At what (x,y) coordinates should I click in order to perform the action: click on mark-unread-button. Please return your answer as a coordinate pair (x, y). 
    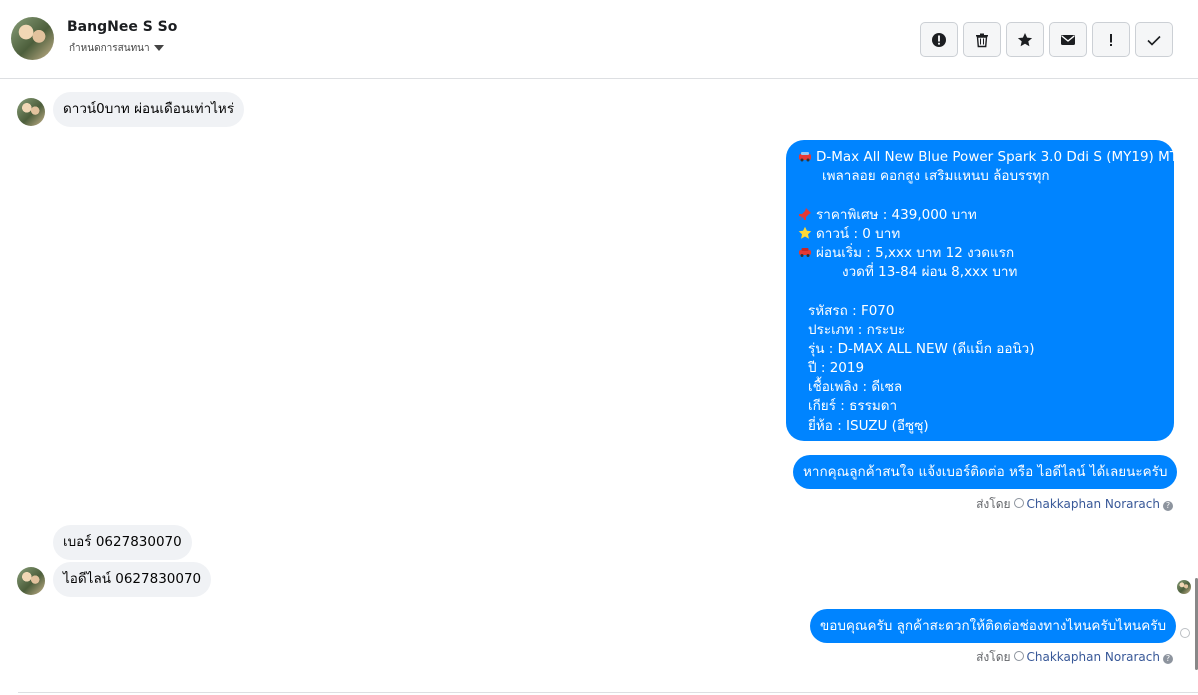
    Looking at the image, I should click on (1068, 39).